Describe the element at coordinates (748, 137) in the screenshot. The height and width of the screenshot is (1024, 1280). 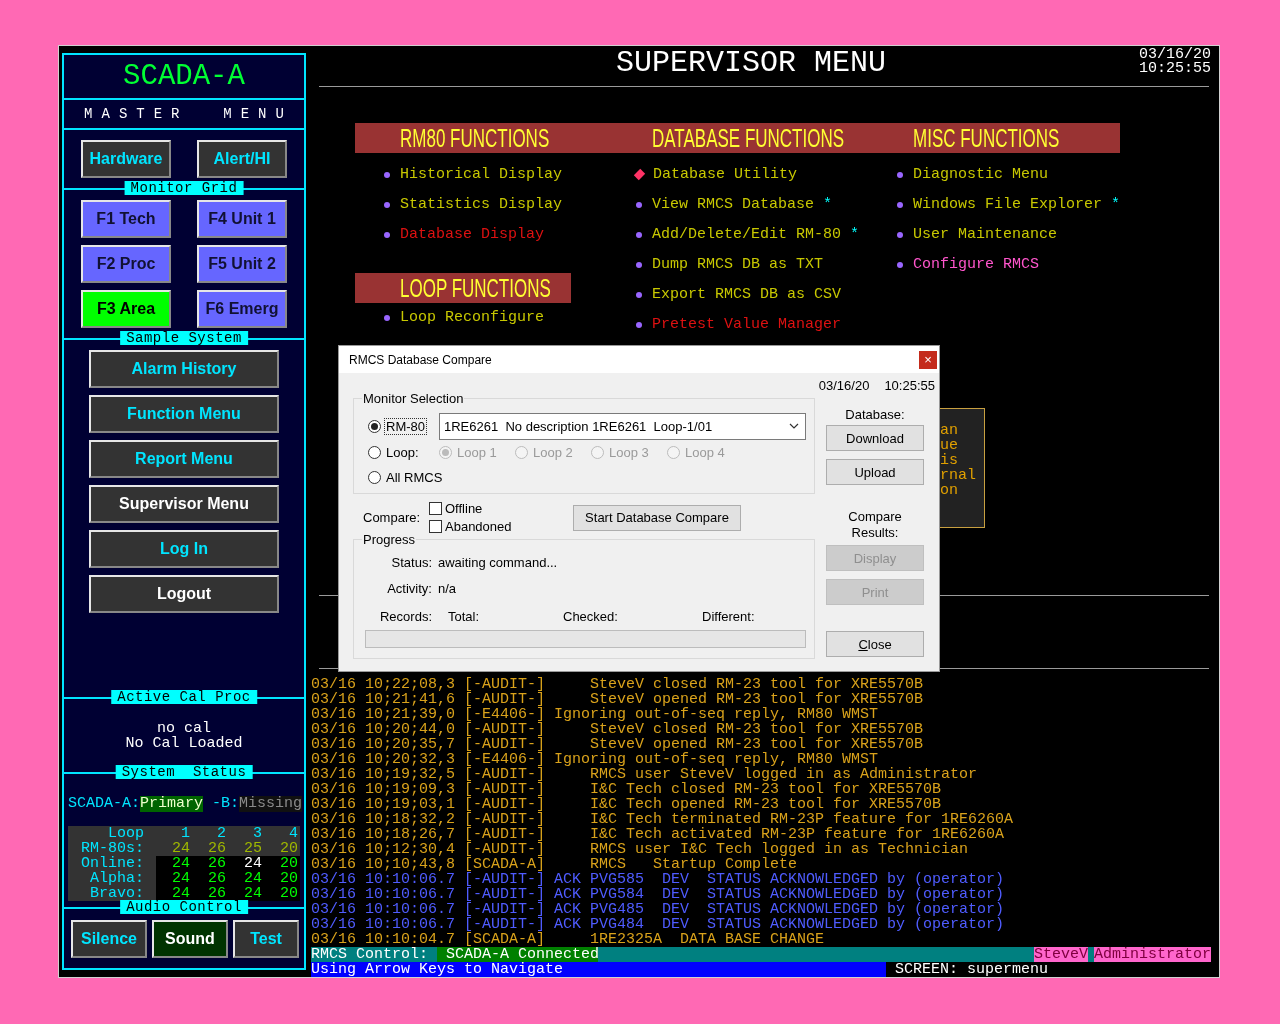
I see `section-heading: DATABASE FUNCTIONS` at that location.